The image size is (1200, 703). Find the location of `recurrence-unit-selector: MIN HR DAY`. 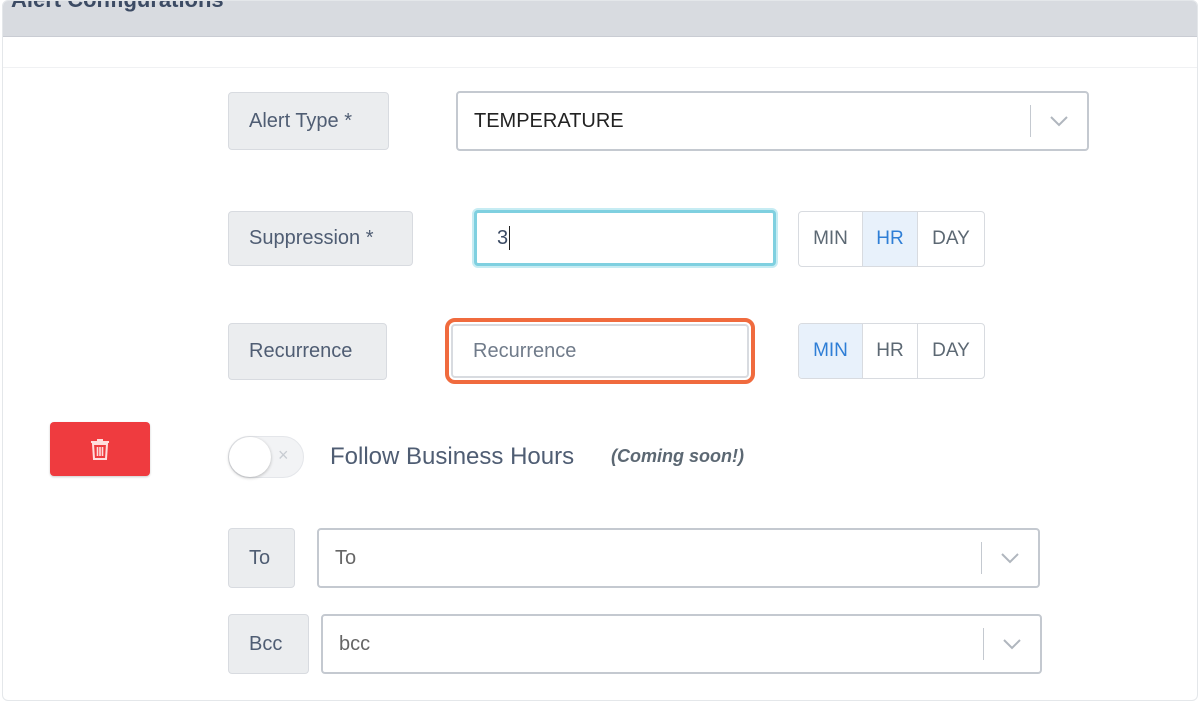

recurrence-unit-selector: MIN HR DAY is located at coordinates (891, 351).